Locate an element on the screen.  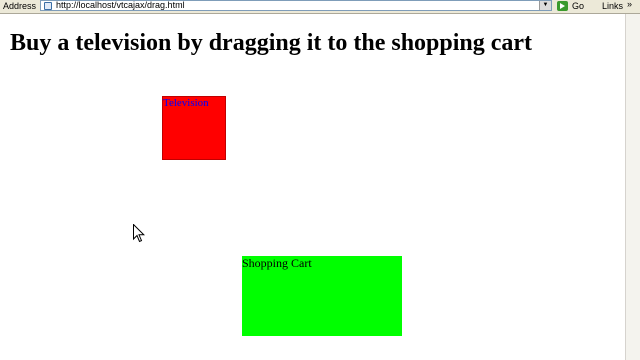
go-button: Go is located at coordinates (575, 6).